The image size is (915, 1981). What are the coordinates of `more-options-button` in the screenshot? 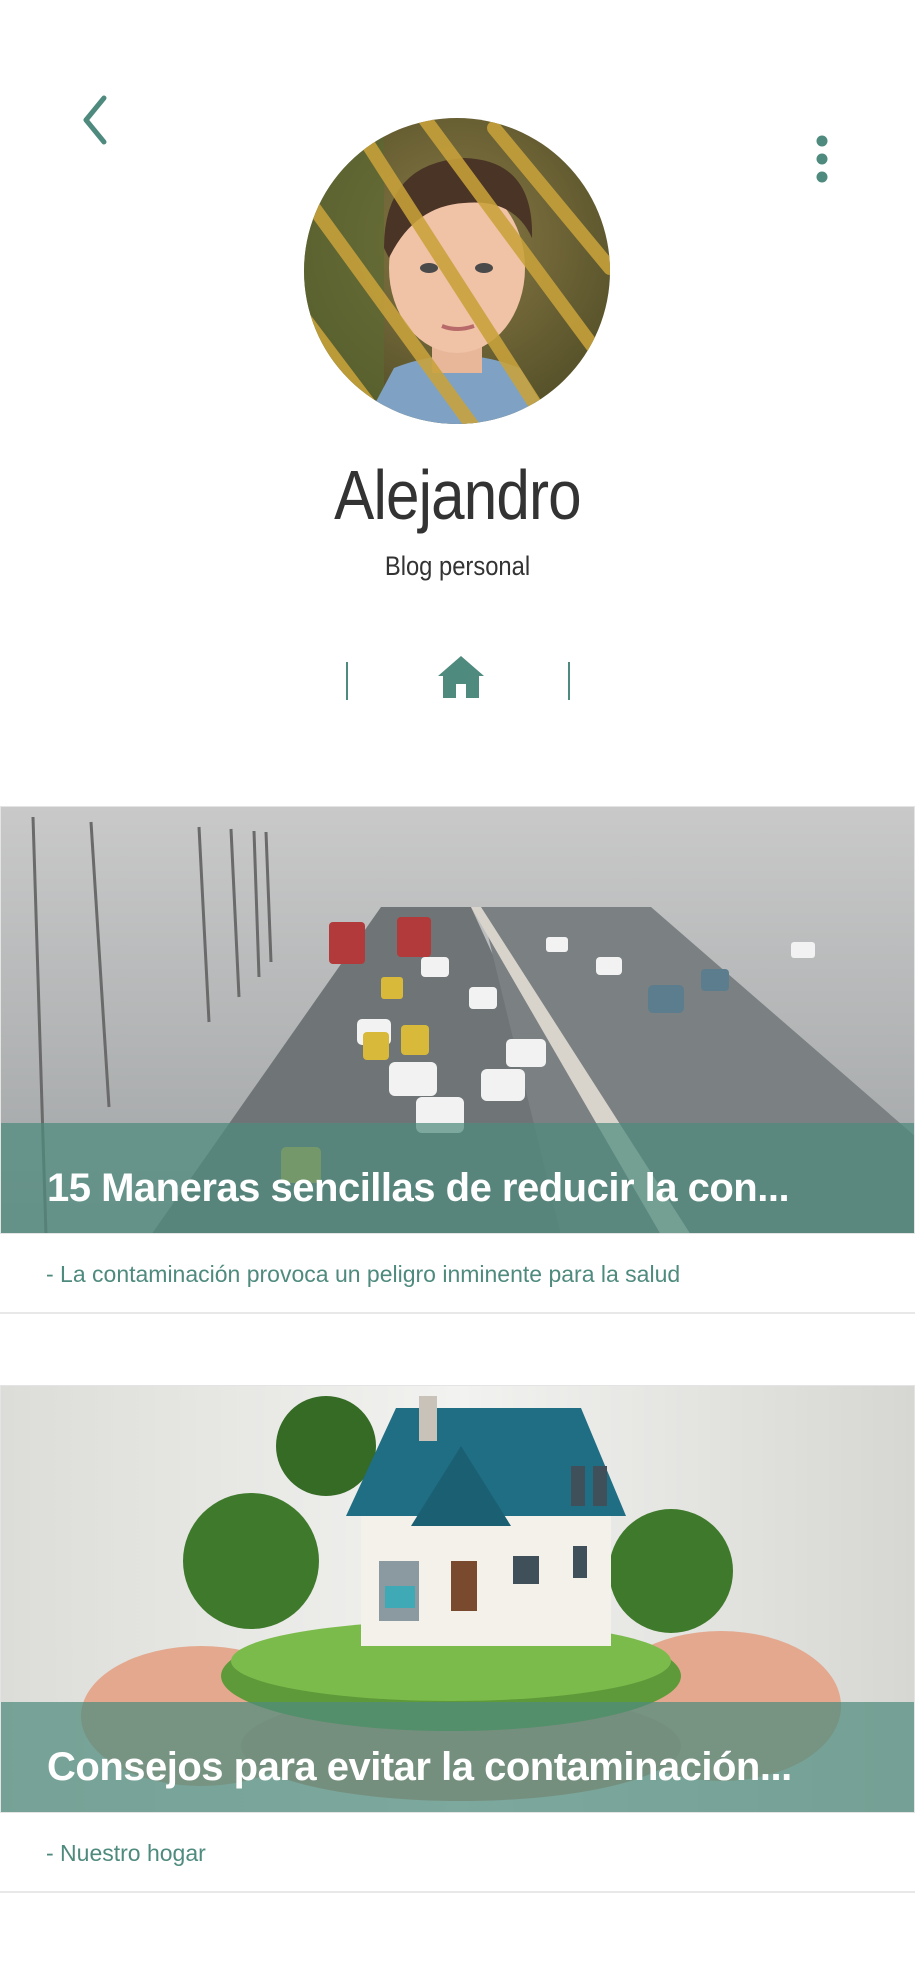 It's located at (822, 159).